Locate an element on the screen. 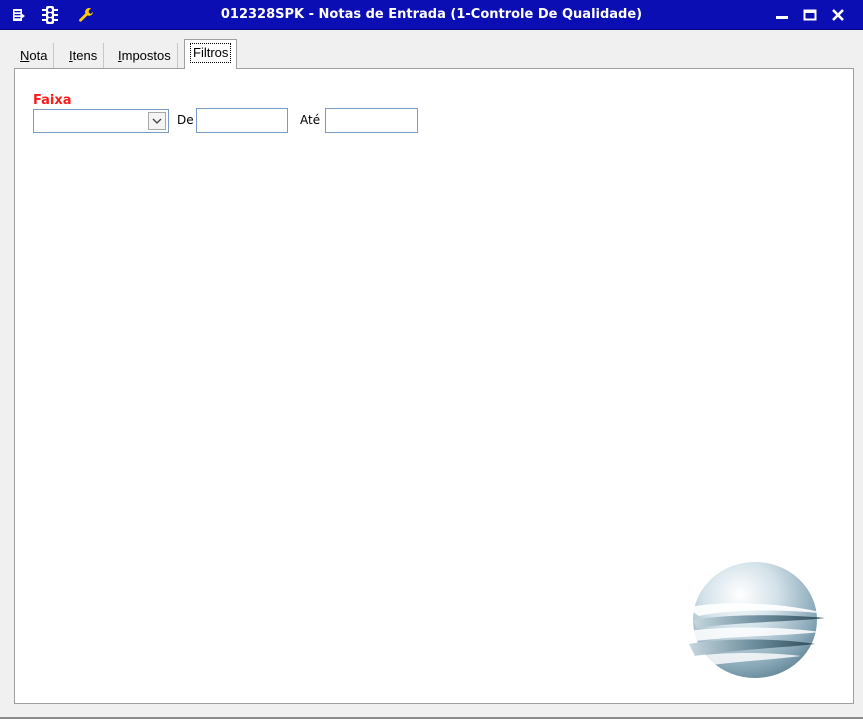 This screenshot has width=863, height=719. de-label: De is located at coordinates (185, 120).